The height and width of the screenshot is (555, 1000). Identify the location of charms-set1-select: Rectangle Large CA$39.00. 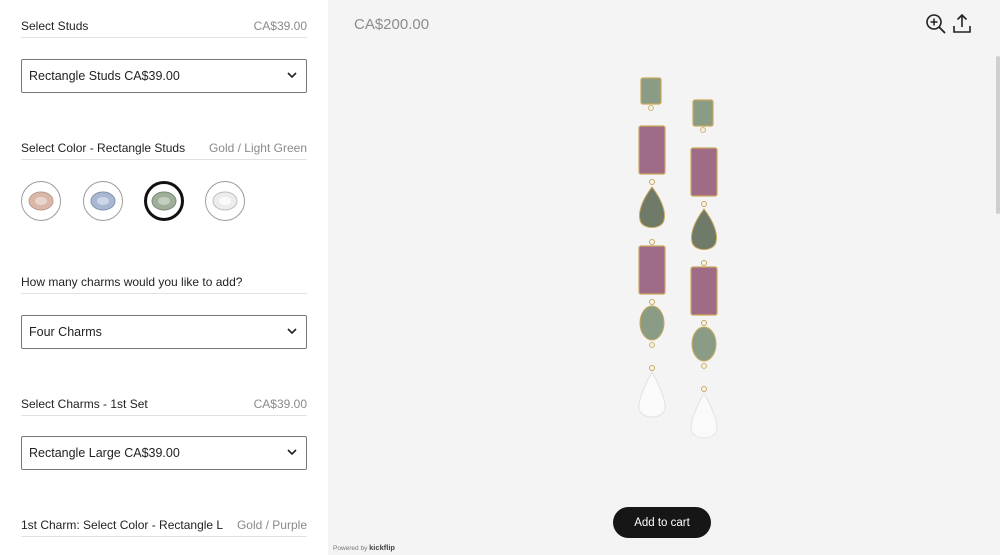
(164, 453).